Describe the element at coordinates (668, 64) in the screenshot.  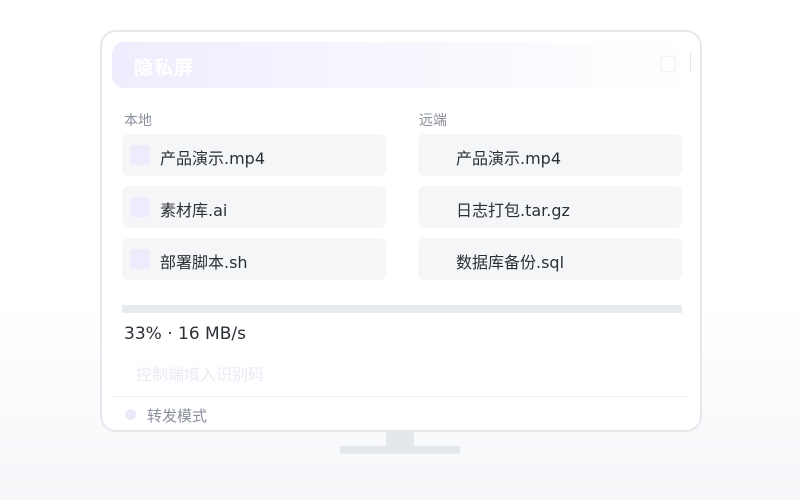
I see `window-icon` at that location.